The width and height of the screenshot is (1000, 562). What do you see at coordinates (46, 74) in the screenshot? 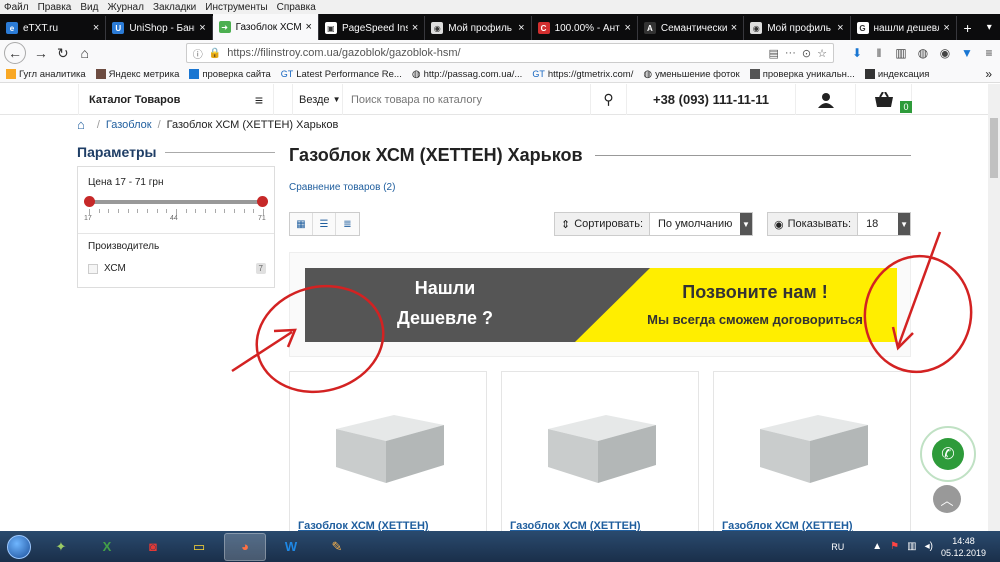
I see `bookmark-item: Гугл аналитика` at bounding box center [46, 74].